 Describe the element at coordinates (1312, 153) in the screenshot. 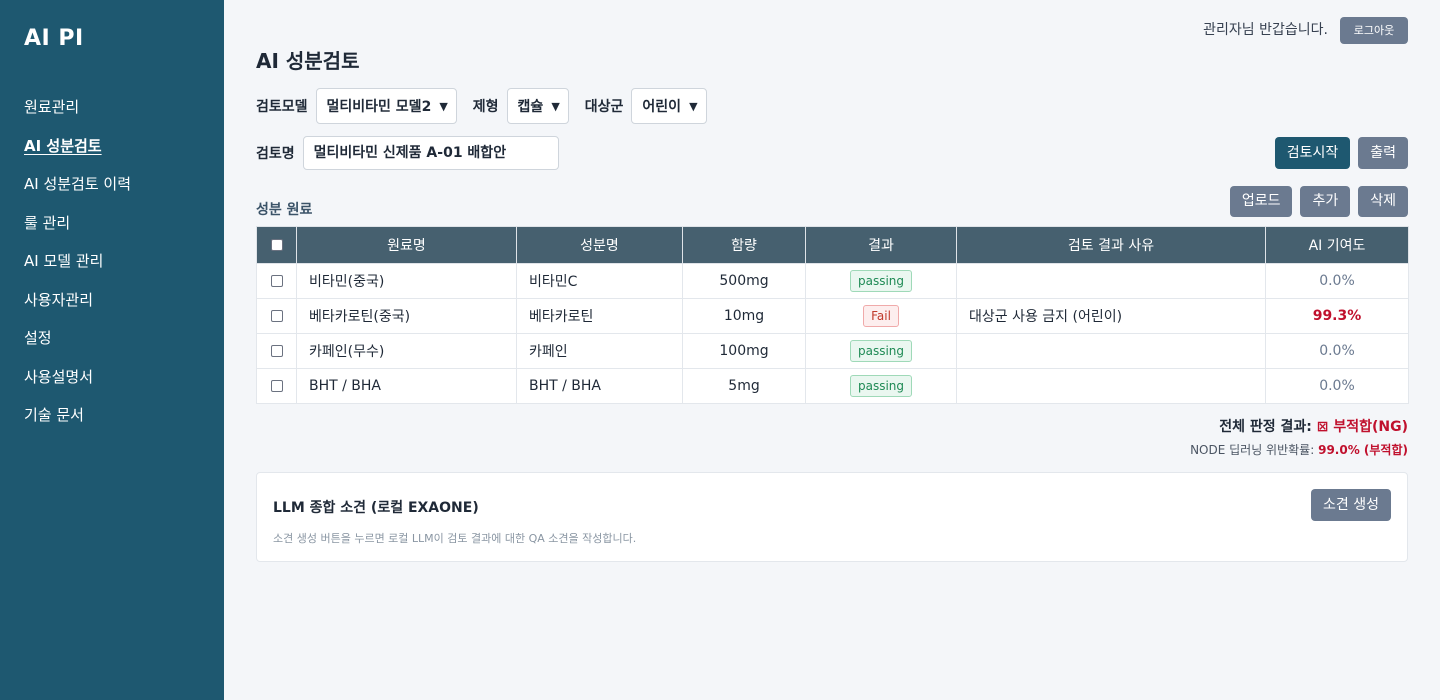

I see `start-review-button: 검토시작` at that location.